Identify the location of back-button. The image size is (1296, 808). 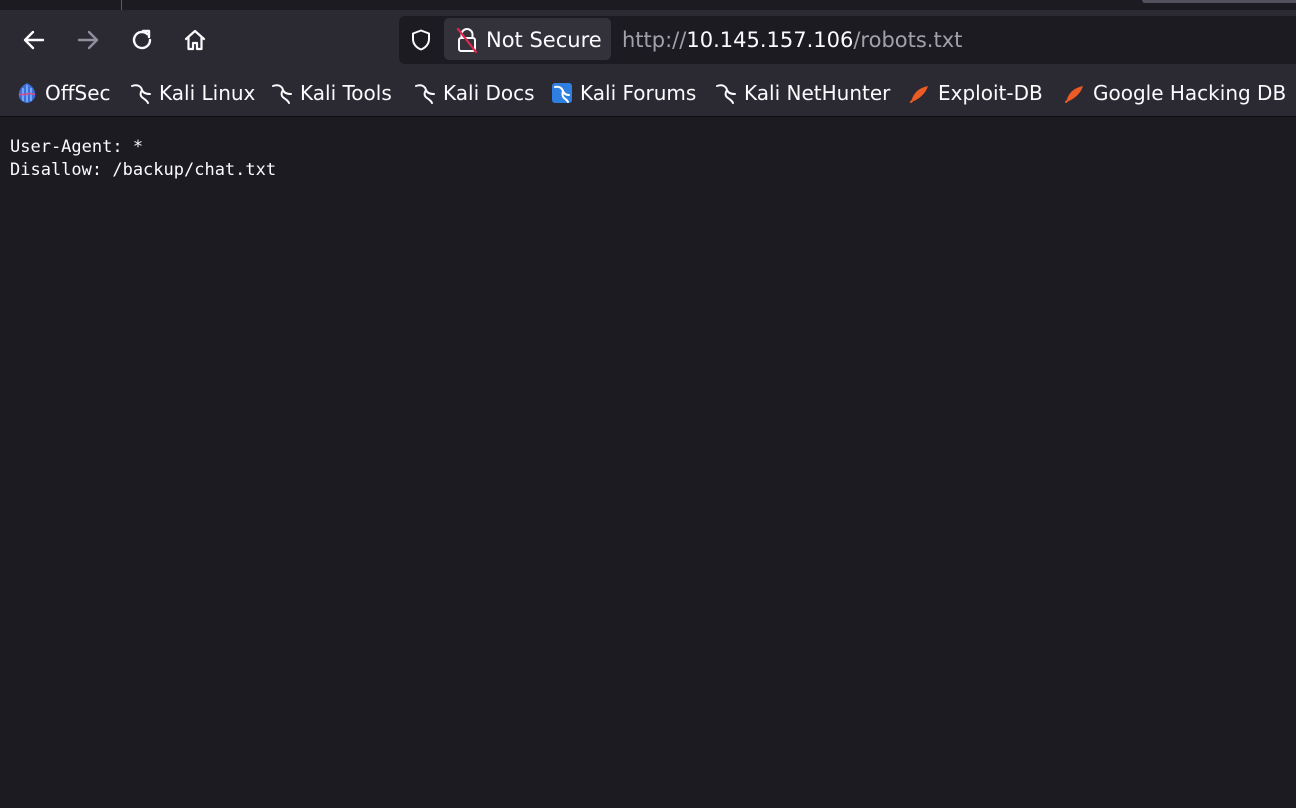
(34, 40).